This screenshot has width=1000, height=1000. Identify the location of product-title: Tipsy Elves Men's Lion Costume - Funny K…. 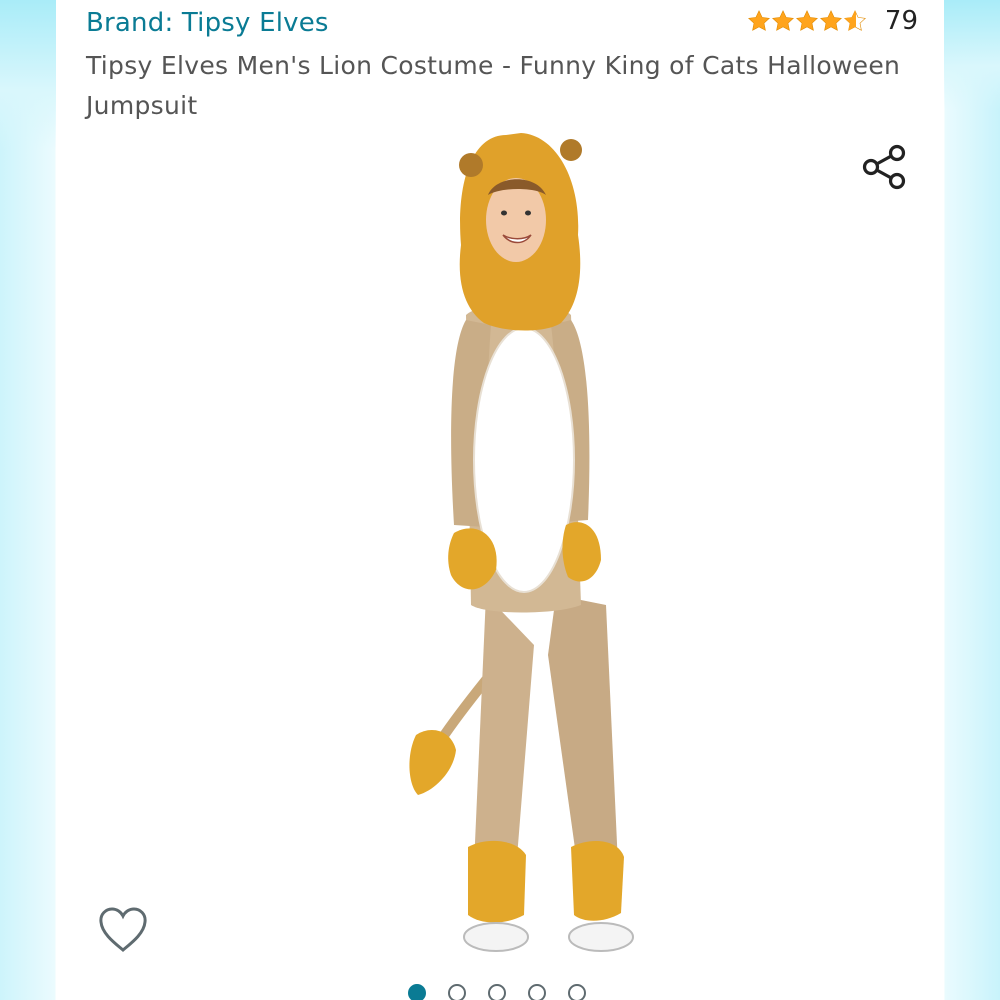
(493, 85).